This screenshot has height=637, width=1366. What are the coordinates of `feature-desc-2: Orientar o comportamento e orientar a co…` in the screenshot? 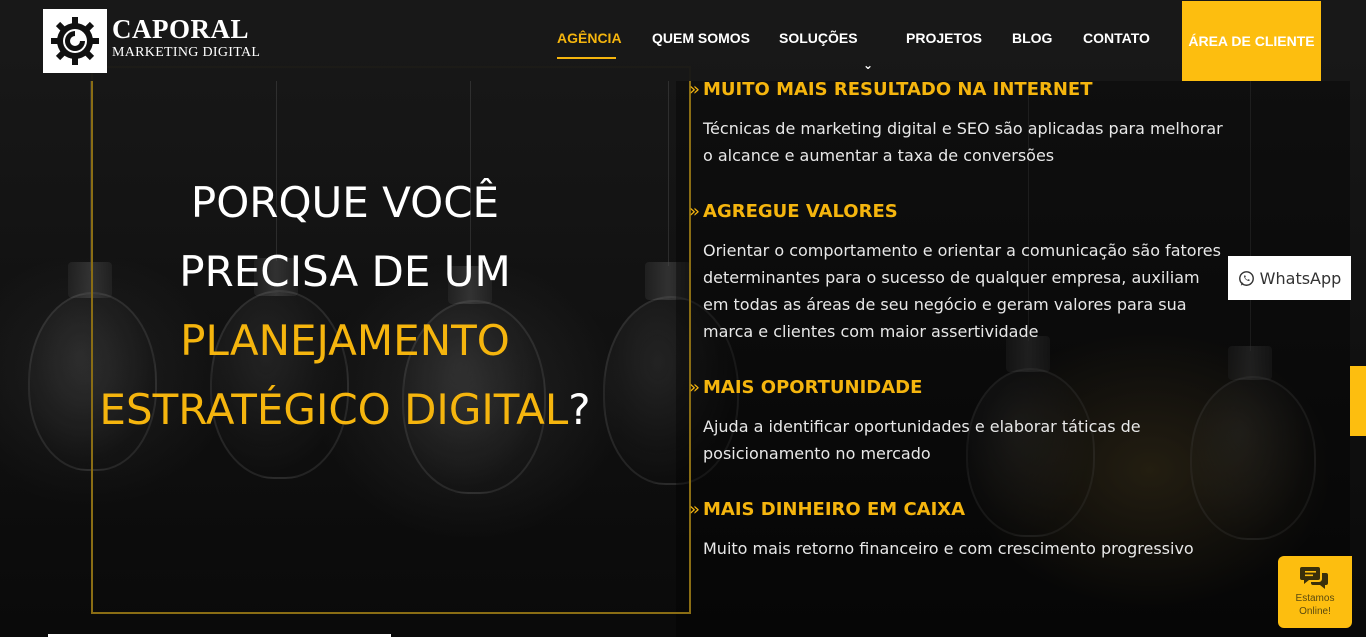 It's located at (962, 291).